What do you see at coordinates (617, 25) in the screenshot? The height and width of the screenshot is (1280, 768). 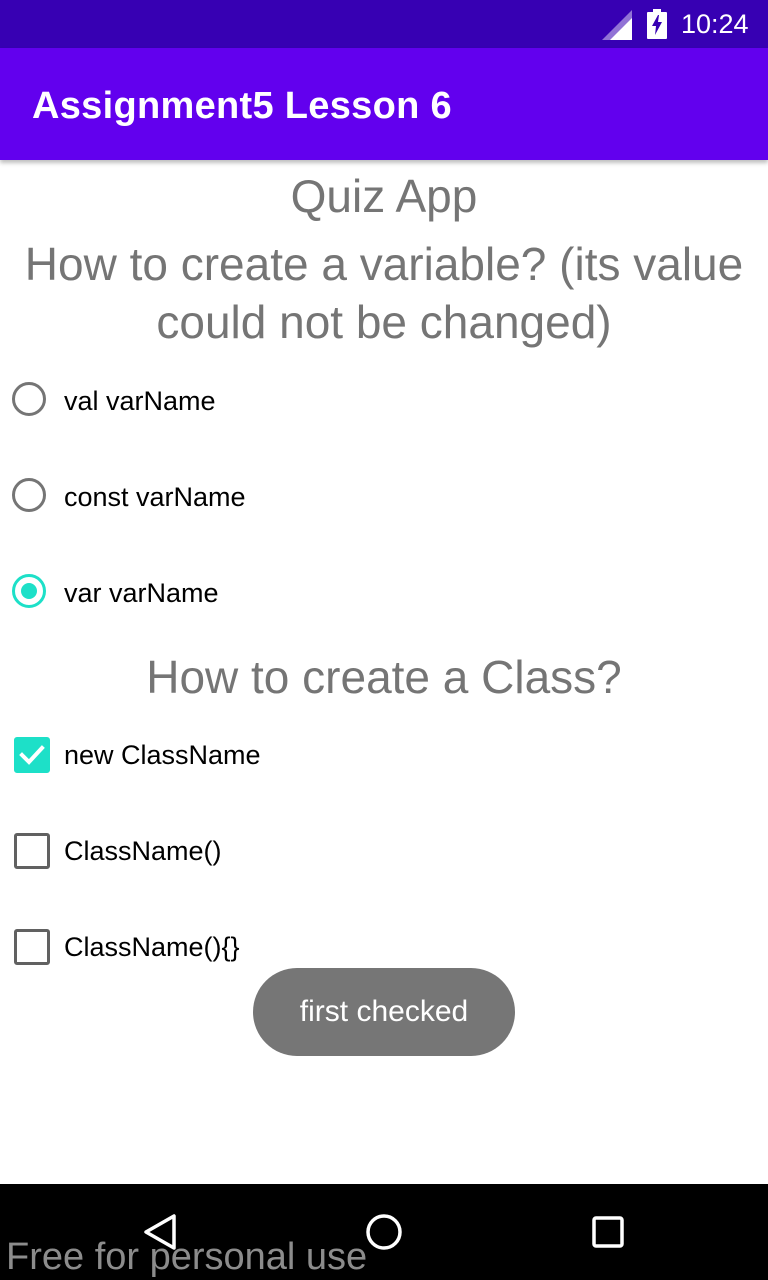 I see `signal-icon` at bounding box center [617, 25].